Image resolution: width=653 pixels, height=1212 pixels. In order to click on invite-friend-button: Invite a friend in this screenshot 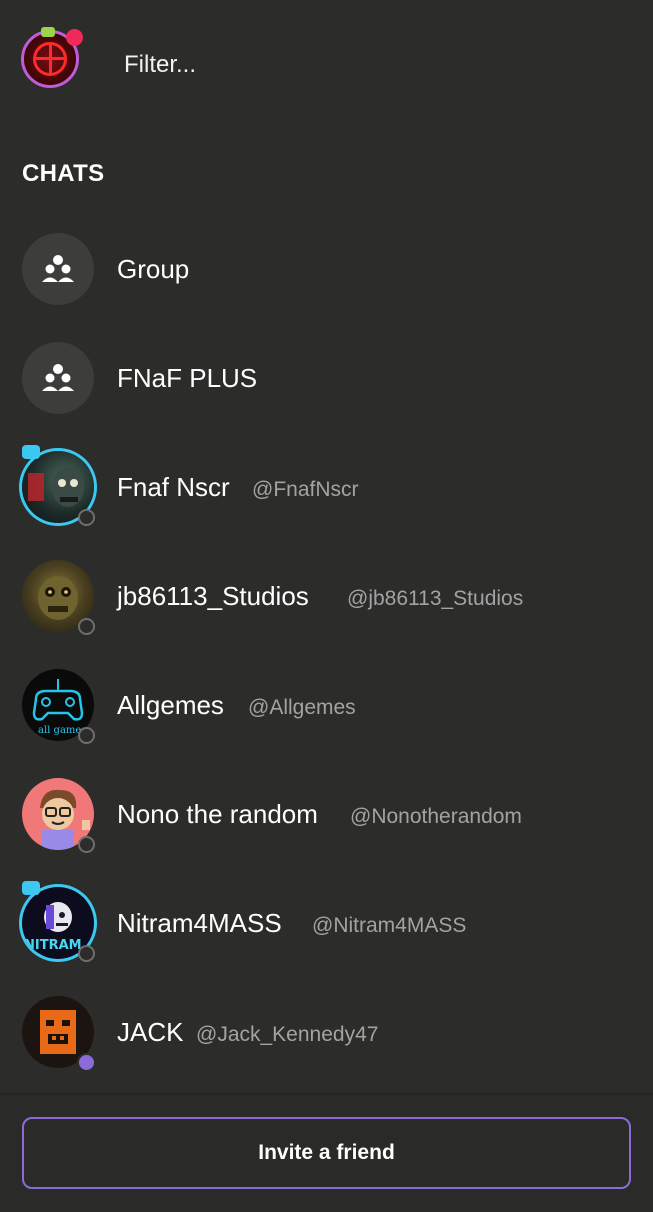, I will do `click(326, 1153)`.